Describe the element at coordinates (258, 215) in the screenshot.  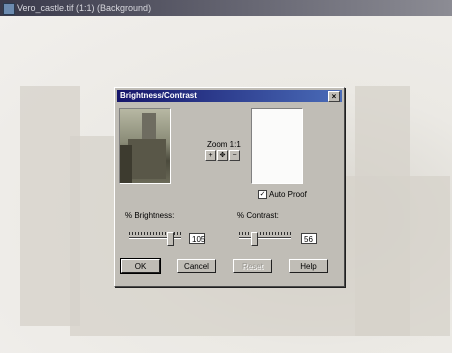
I see `contrast-label: % Contrast:` at that location.